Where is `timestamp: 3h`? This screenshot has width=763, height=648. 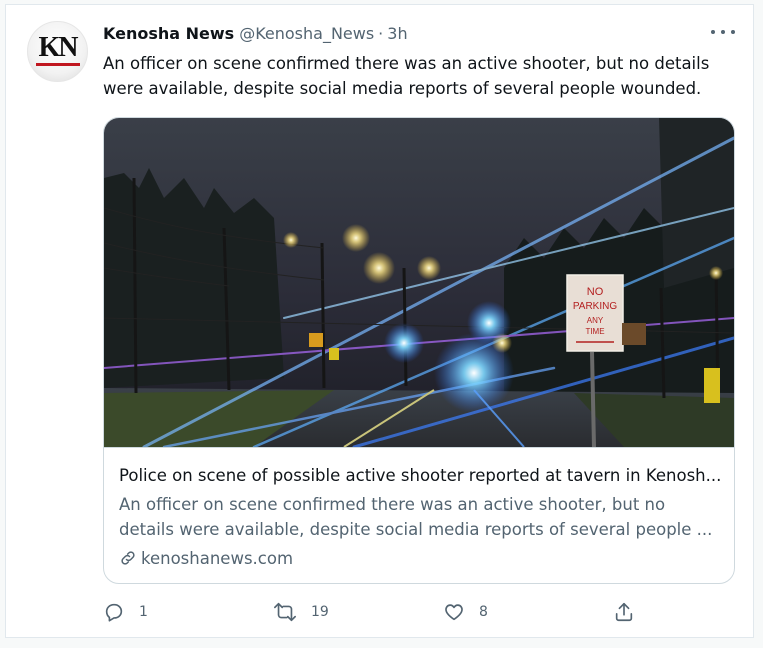
timestamp: 3h is located at coordinates (397, 33).